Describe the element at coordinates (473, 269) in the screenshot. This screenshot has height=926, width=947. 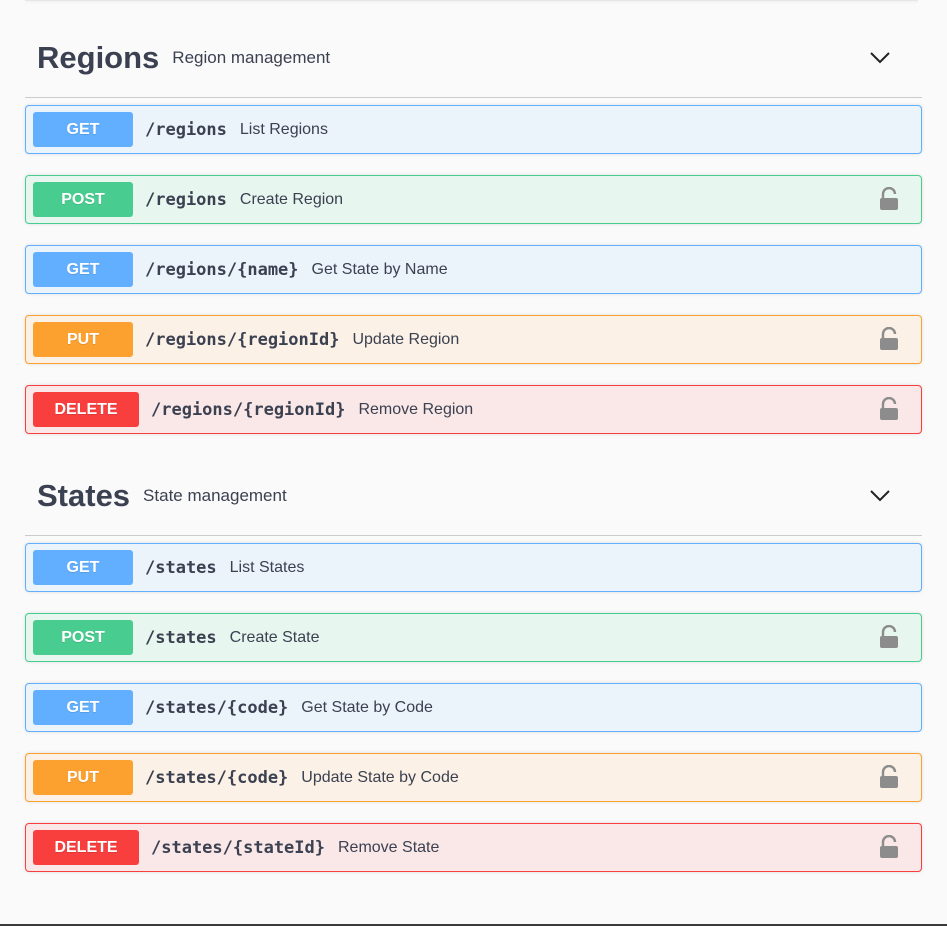
I see `operation-get-region-by-name: GET /regions/{name} Get State by Name` at that location.